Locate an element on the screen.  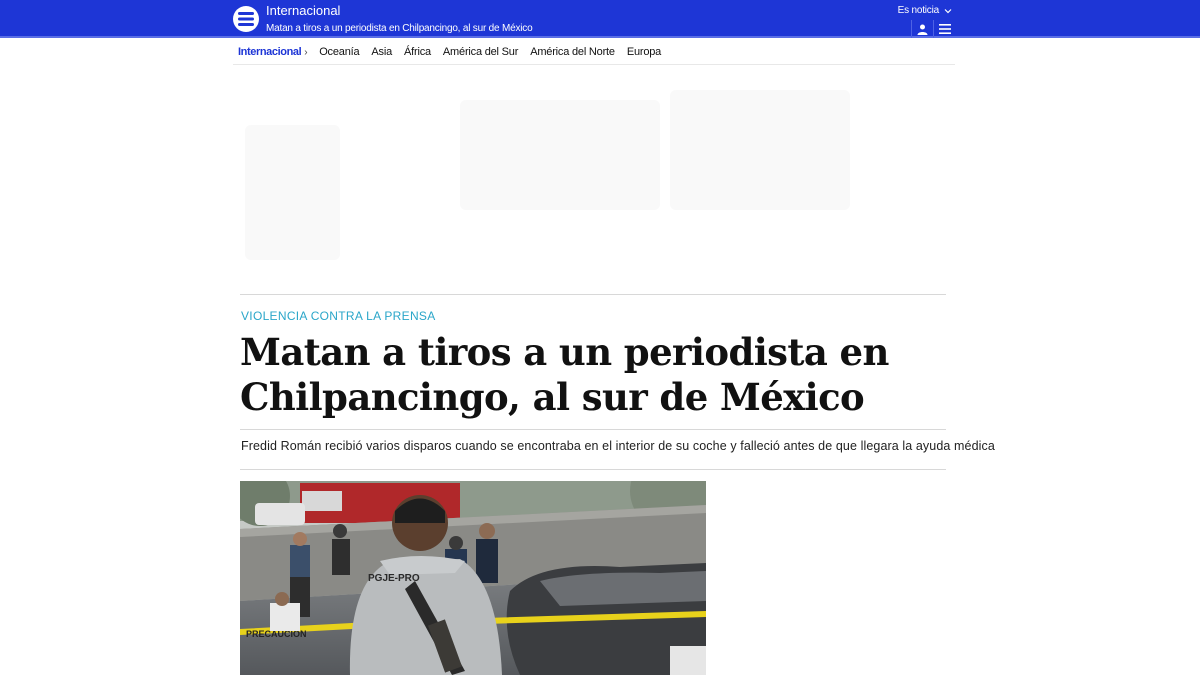
headline-line-1: Matan a tiros a un periodista en is located at coordinates (564, 352).